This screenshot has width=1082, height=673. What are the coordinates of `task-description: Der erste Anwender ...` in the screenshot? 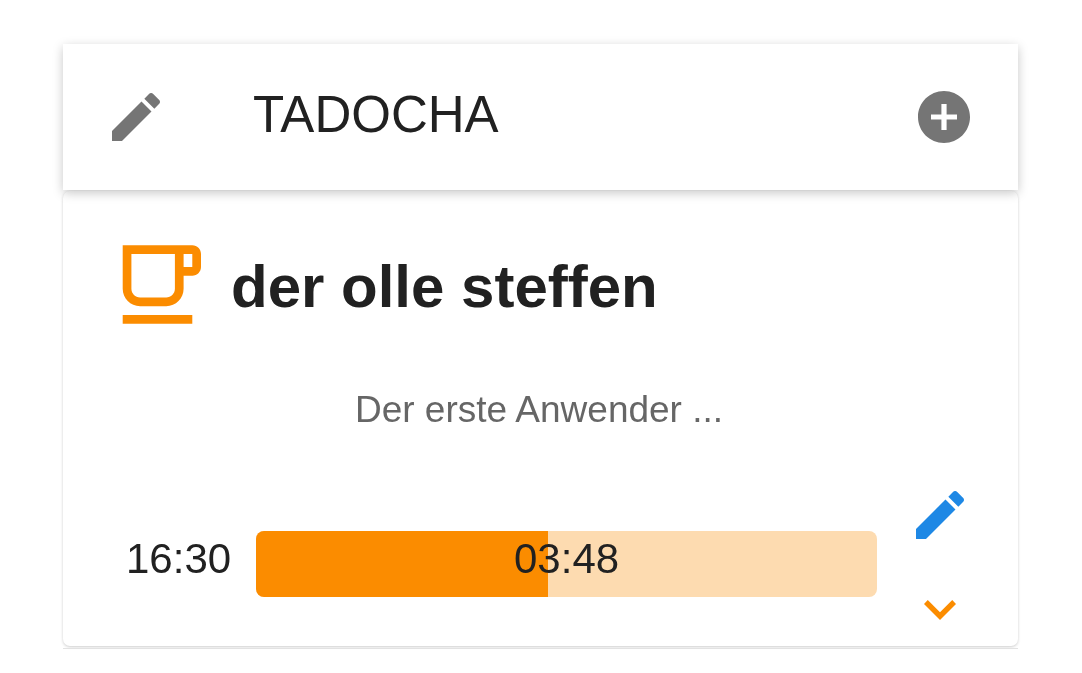 It's located at (539, 409).